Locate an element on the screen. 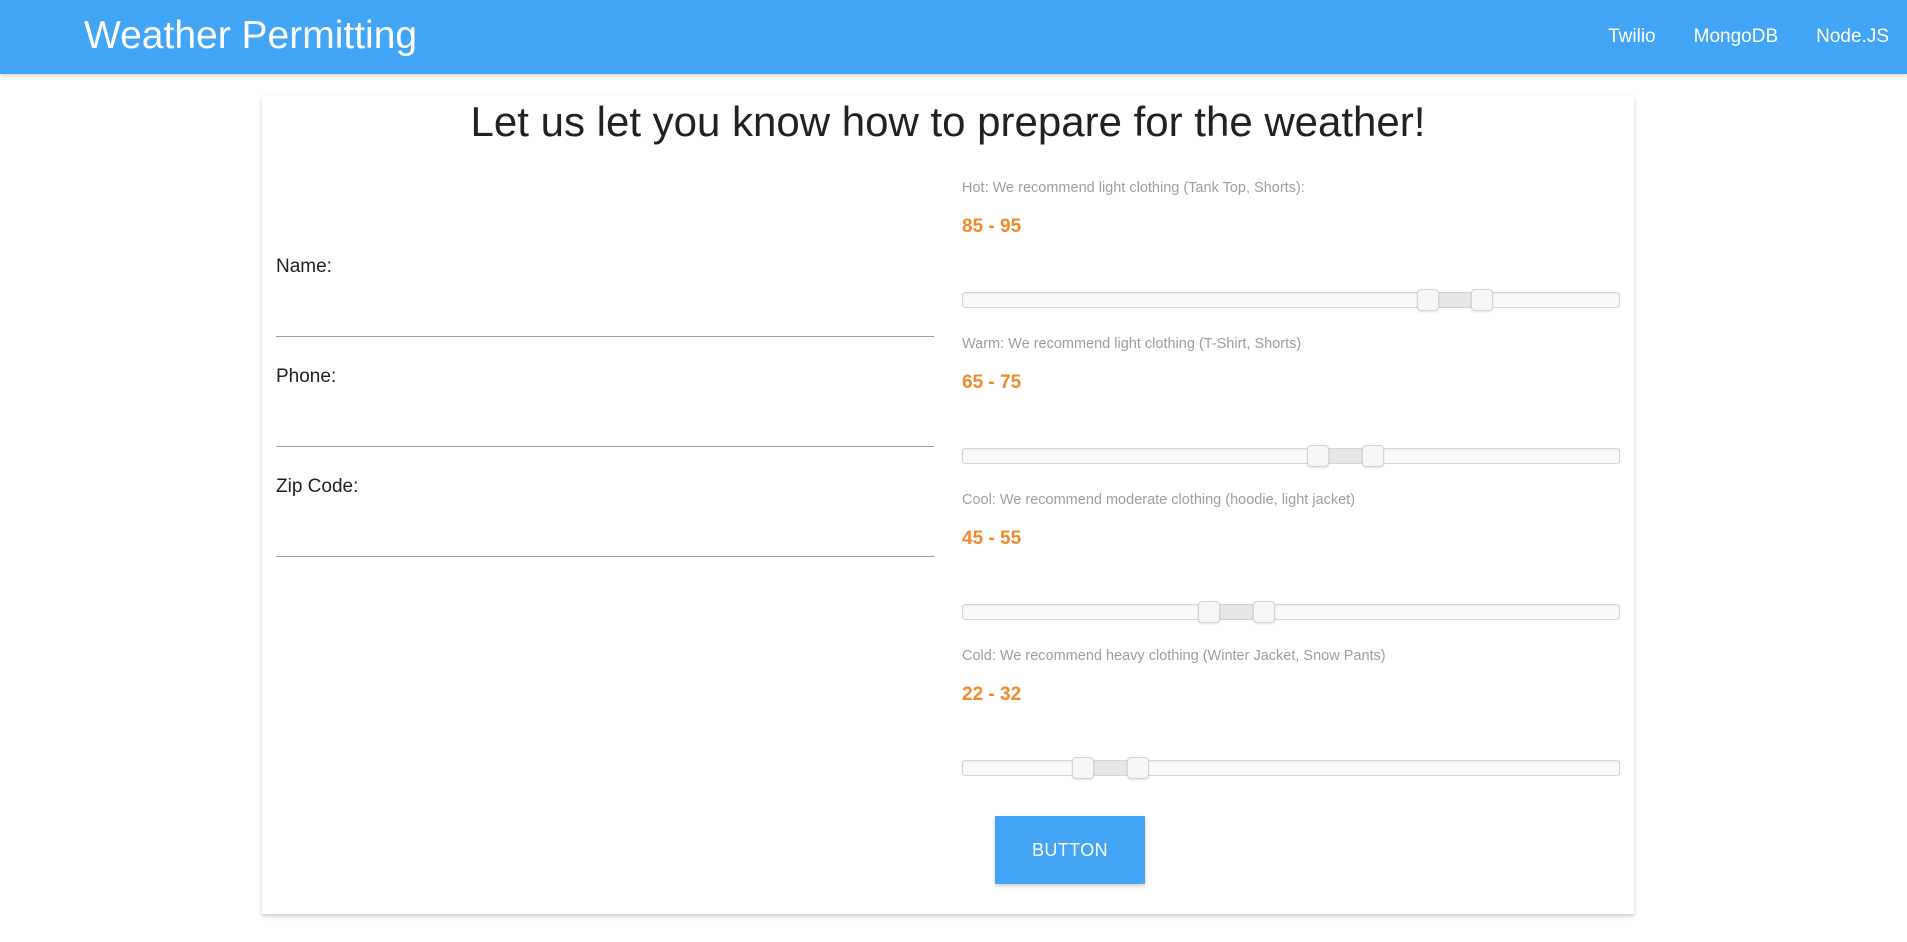 The image size is (1907, 942). submit-button: BUTTON is located at coordinates (1070, 850).